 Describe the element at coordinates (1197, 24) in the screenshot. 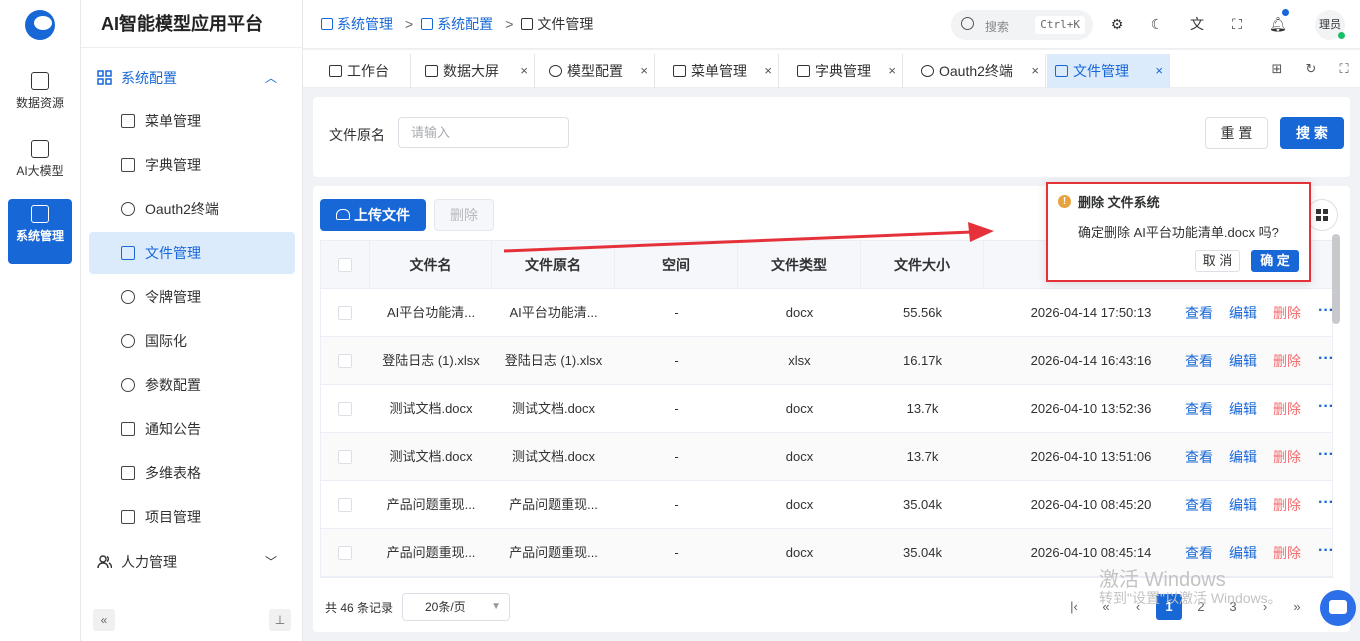

I see `translate-icon: 文` at that location.